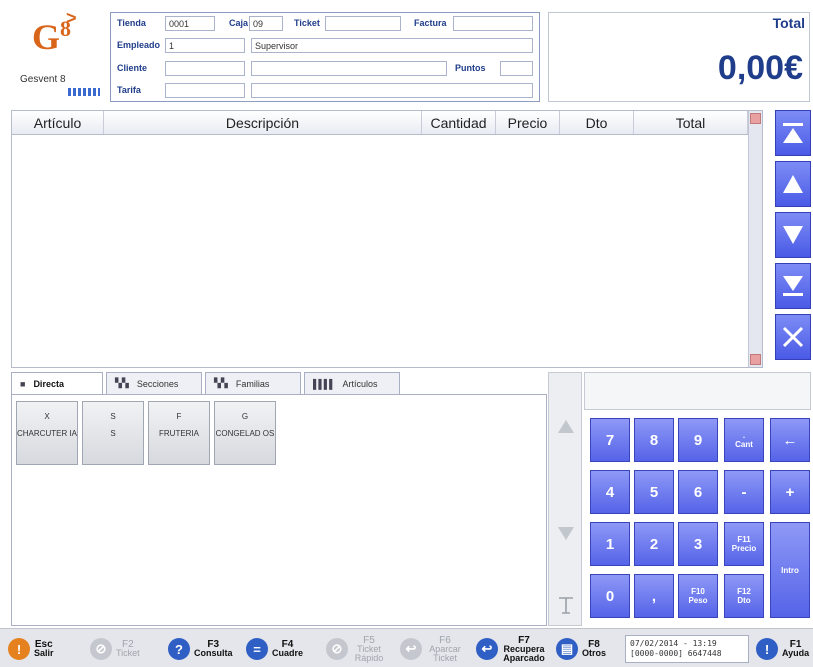 This screenshot has width=813, height=667. What do you see at coordinates (430, 23) in the screenshot?
I see `factura-label: Factura` at bounding box center [430, 23].